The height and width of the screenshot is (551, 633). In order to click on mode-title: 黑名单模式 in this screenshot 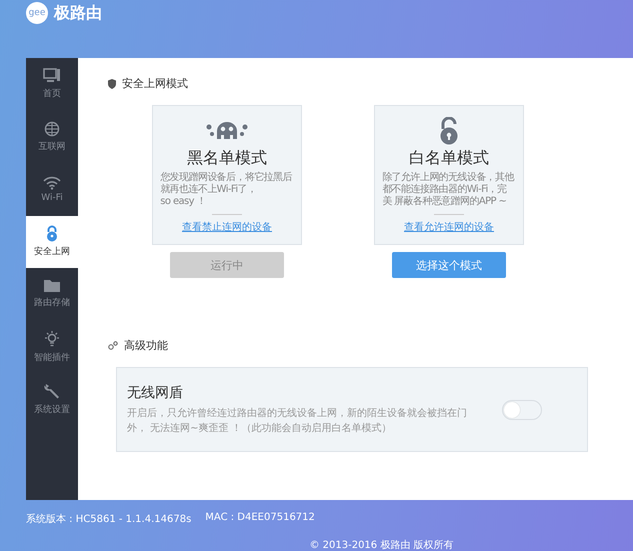, I will do `click(227, 158)`.